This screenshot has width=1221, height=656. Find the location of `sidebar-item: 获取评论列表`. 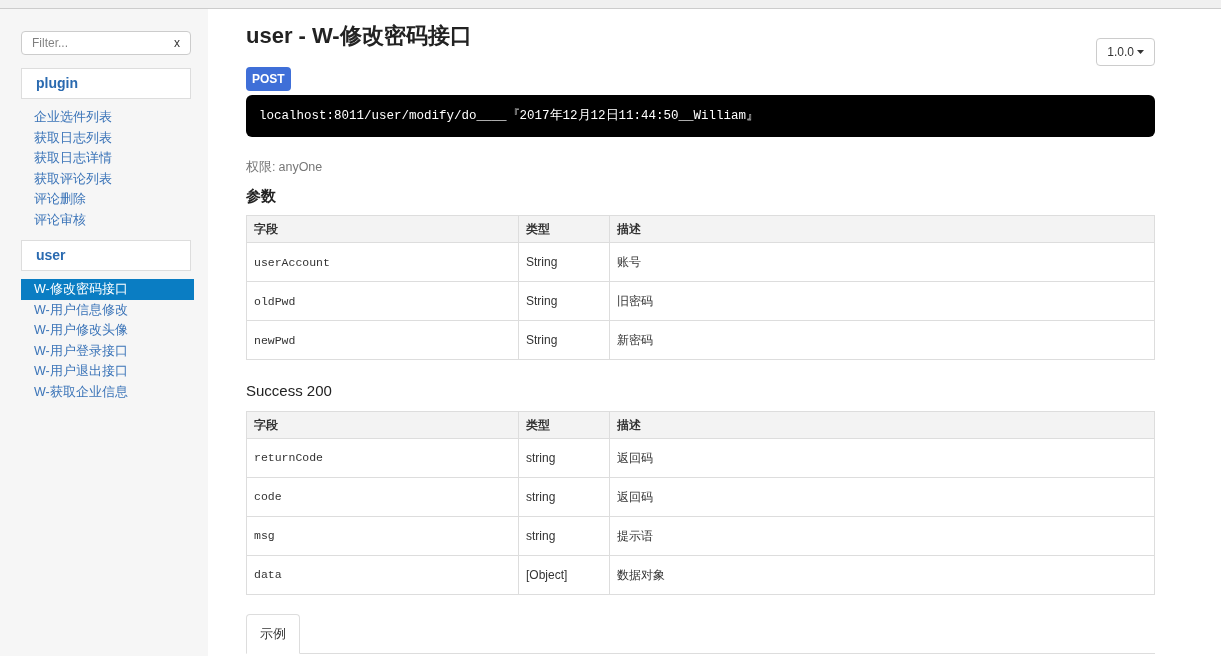

sidebar-item: 获取评论列表 is located at coordinates (107, 178).